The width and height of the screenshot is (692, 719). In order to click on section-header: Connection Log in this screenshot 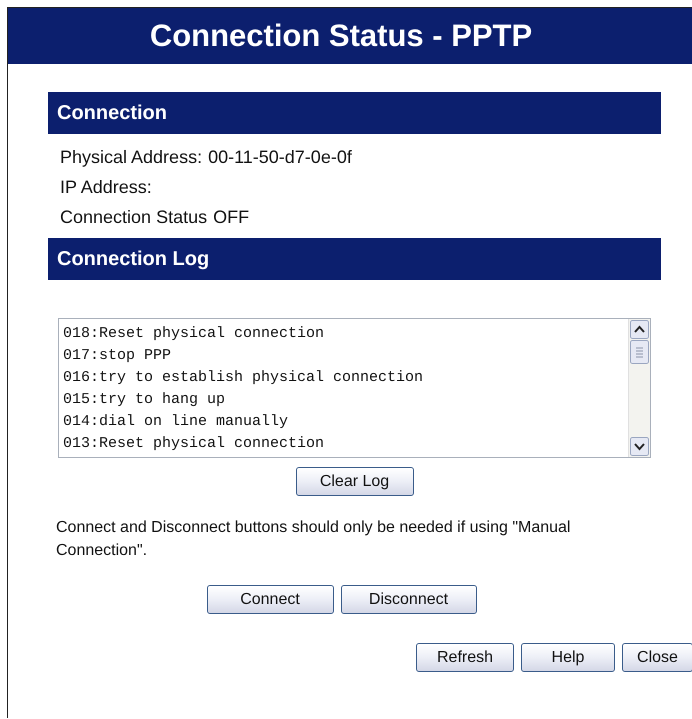, I will do `click(354, 259)`.